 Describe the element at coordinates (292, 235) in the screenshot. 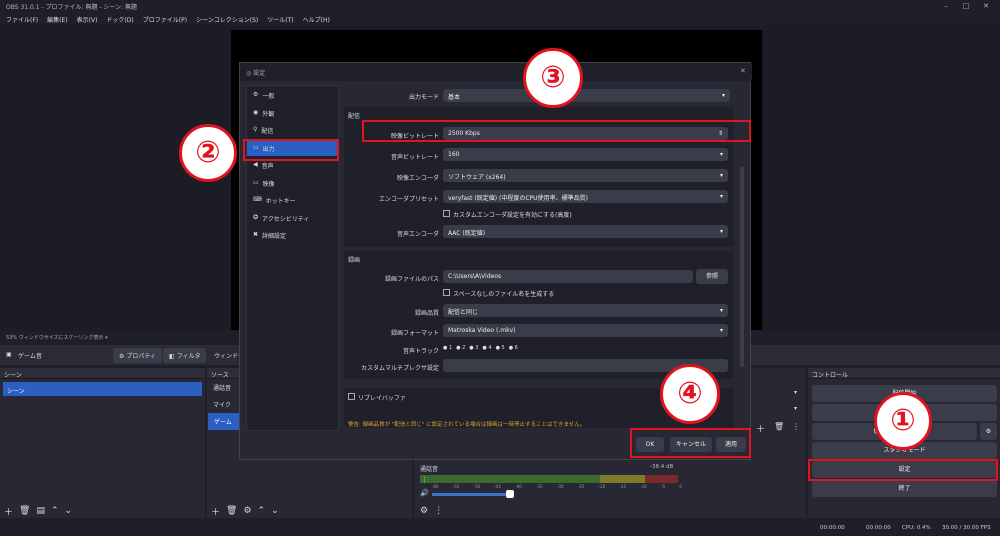

I see `nav-advanced: ✖ 詳細設定` at that location.